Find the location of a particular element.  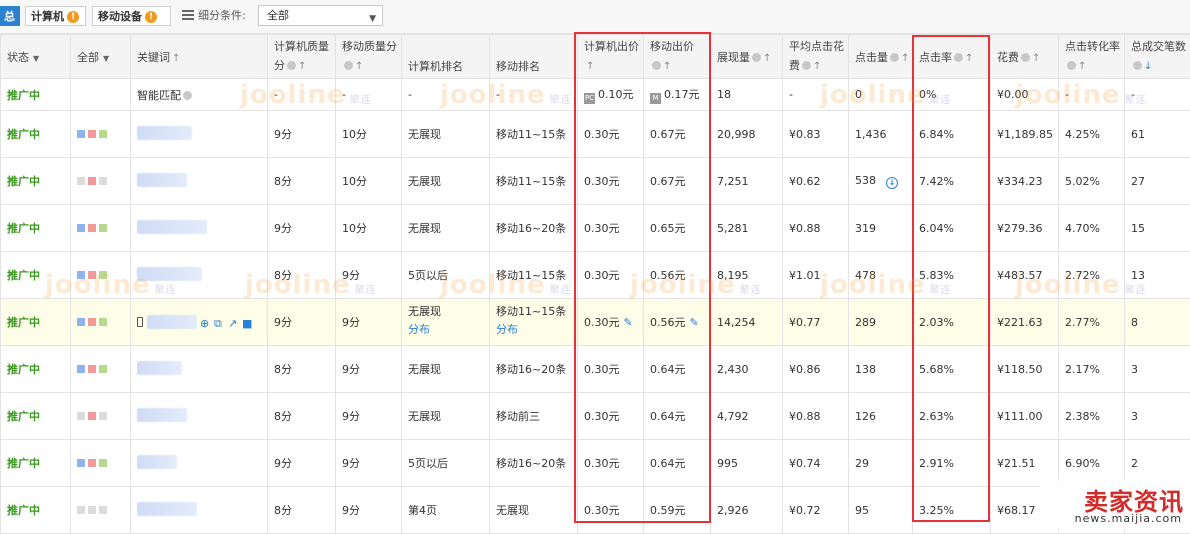

col-avg-cpc: 平均点击花费↑ is located at coordinates (816, 57).